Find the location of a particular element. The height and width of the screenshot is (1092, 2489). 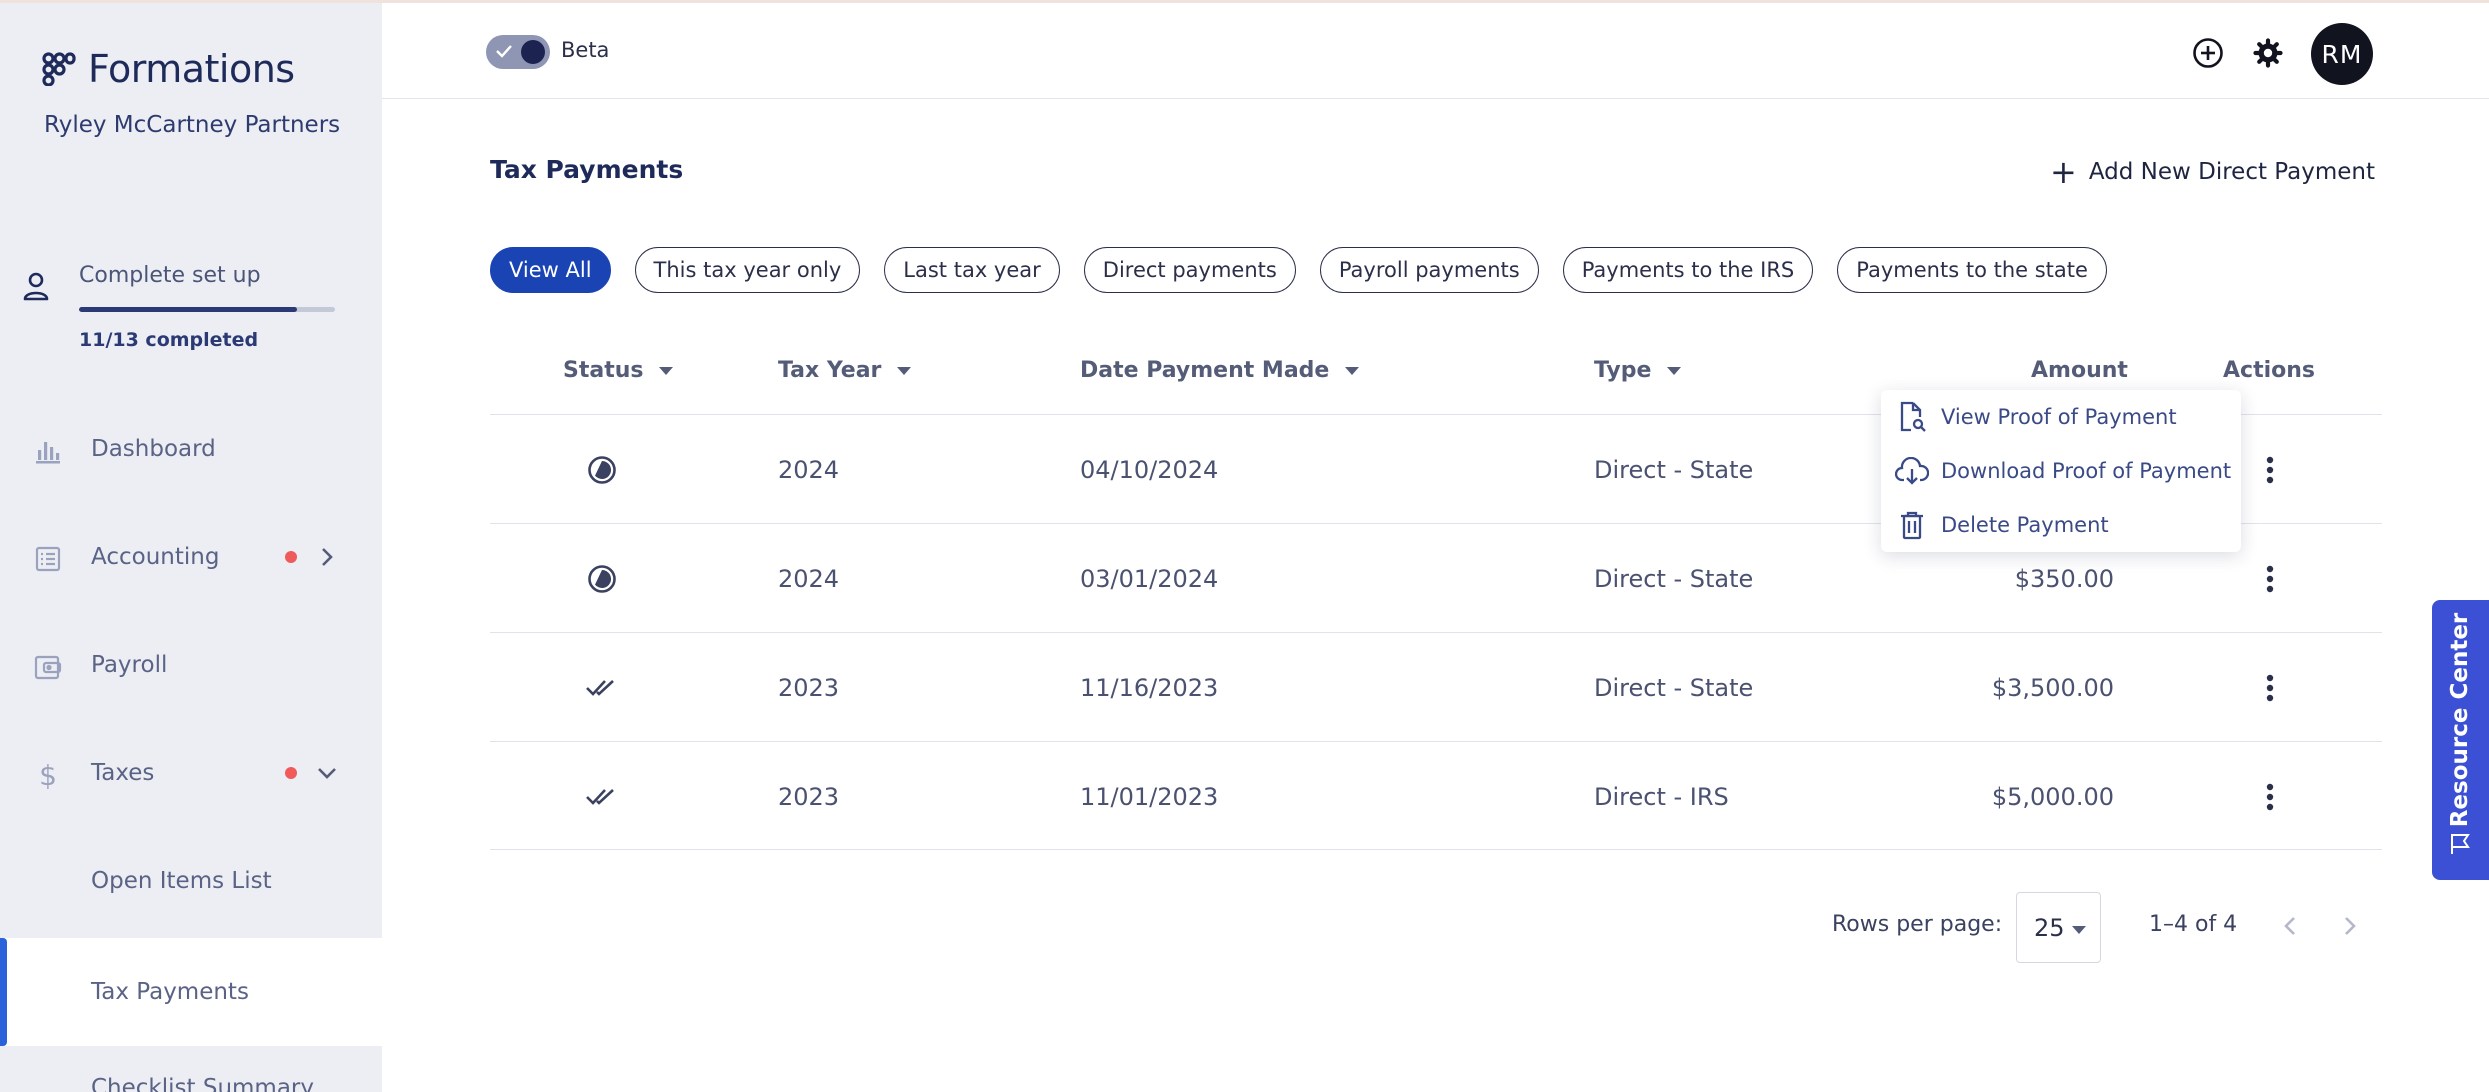

column-date: Date Payment Made is located at coordinates (1220, 370).